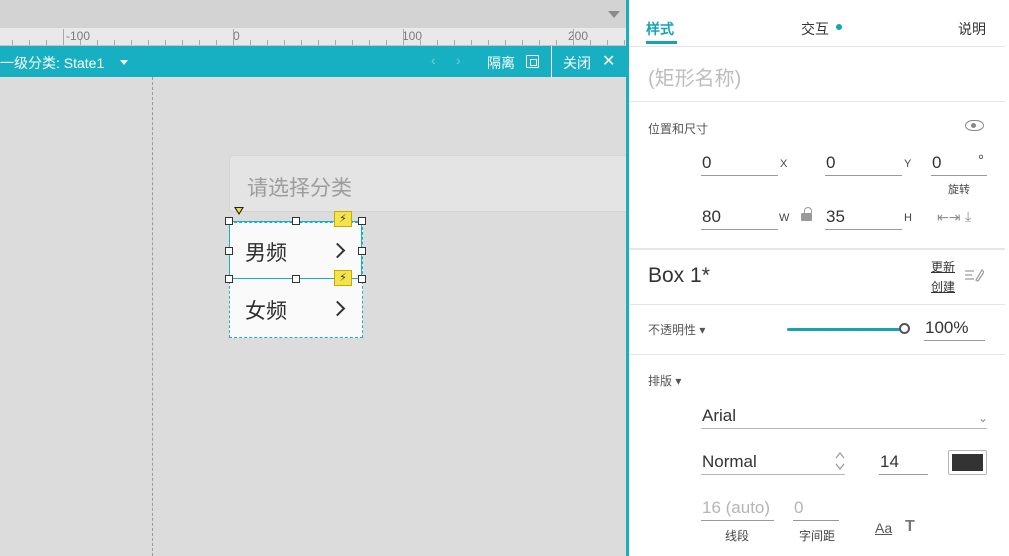  What do you see at coordinates (974, 275) in the screenshot?
I see `edit-style-icon` at bounding box center [974, 275].